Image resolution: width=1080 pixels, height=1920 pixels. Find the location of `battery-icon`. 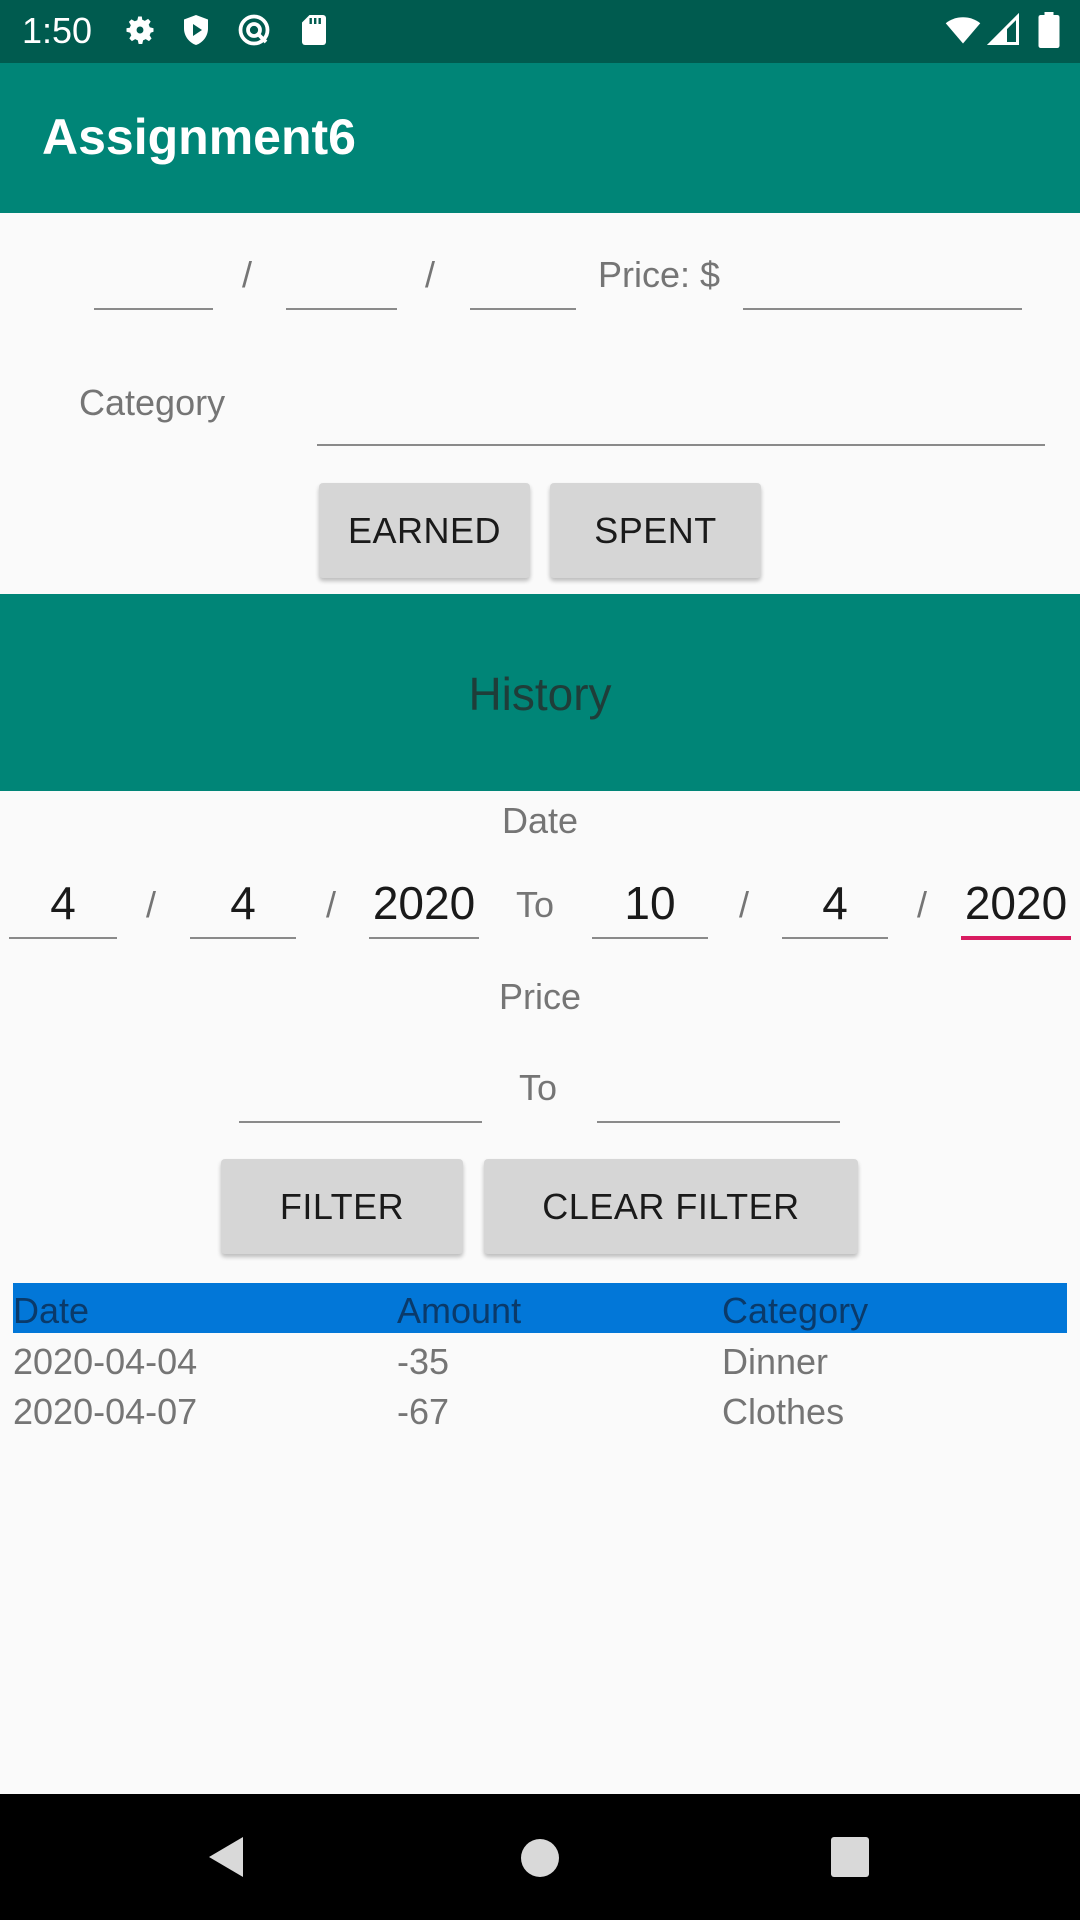

battery-icon is located at coordinates (1049, 30).